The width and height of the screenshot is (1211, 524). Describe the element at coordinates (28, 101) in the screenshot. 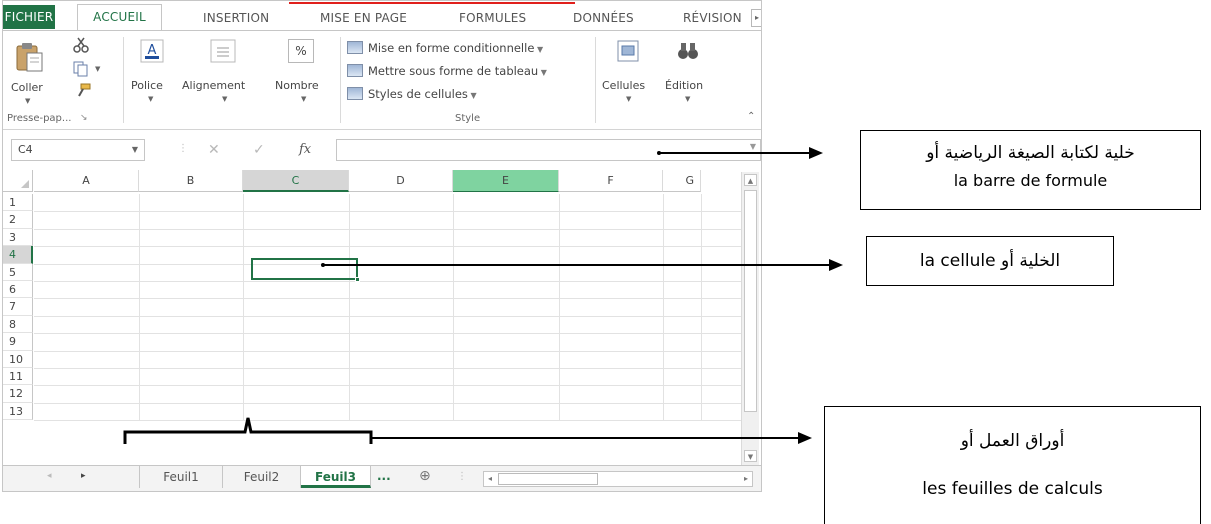

I see `paste-dropdown-icon: ▼` at that location.